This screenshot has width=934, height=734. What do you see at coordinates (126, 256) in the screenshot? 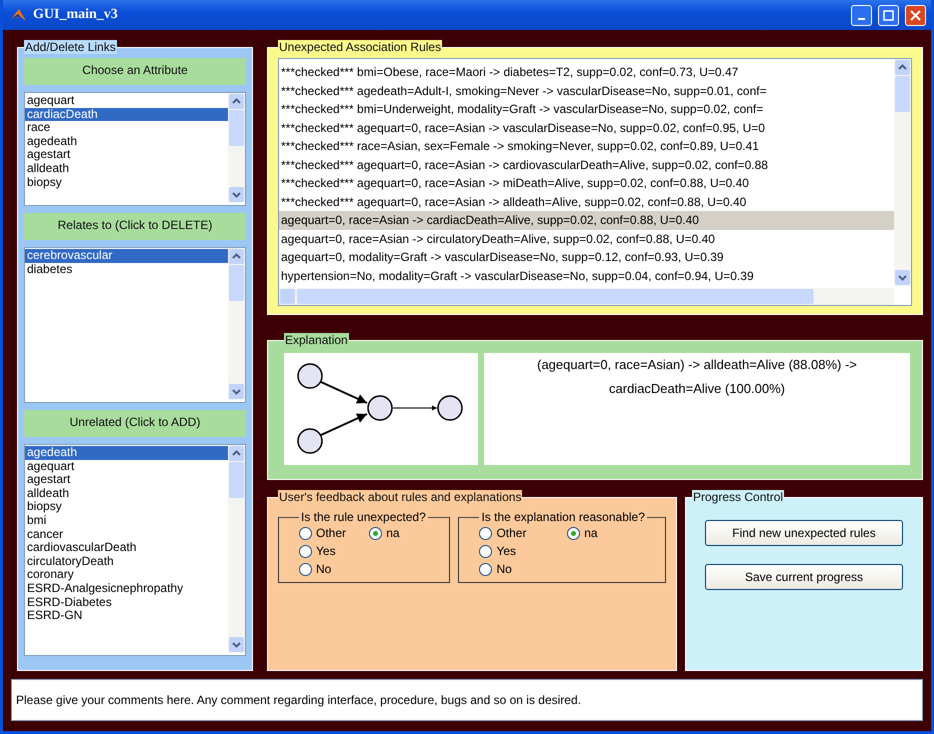
I see `list-item: cerebrovascular` at bounding box center [126, 256].